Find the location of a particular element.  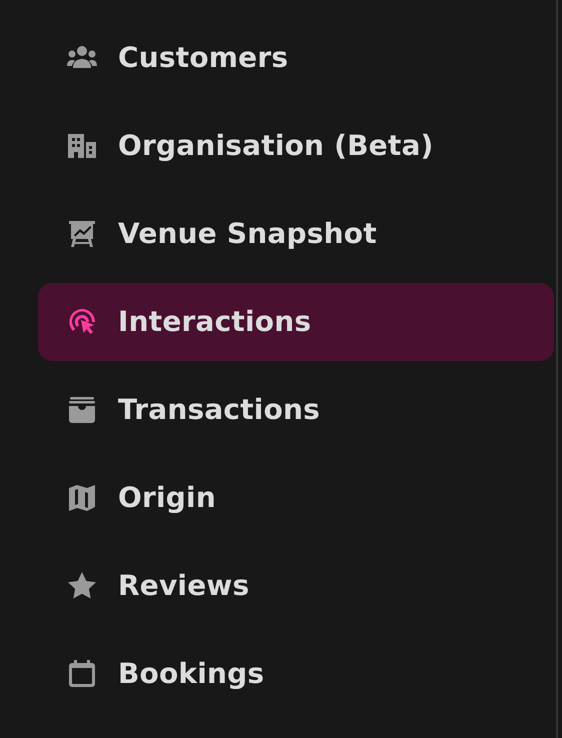

map-icon is located at coordinates (82, 498).